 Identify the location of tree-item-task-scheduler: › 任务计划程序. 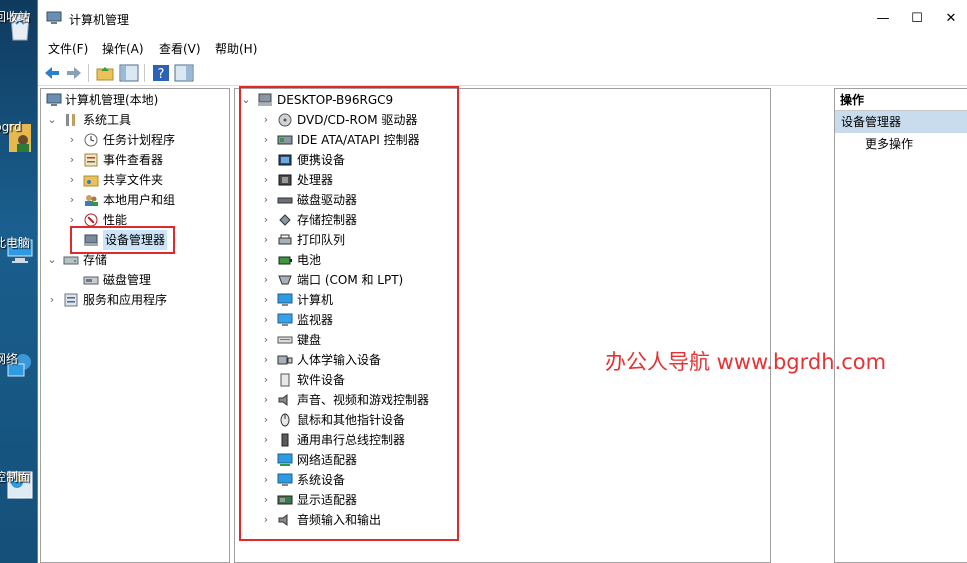
(135, 140).